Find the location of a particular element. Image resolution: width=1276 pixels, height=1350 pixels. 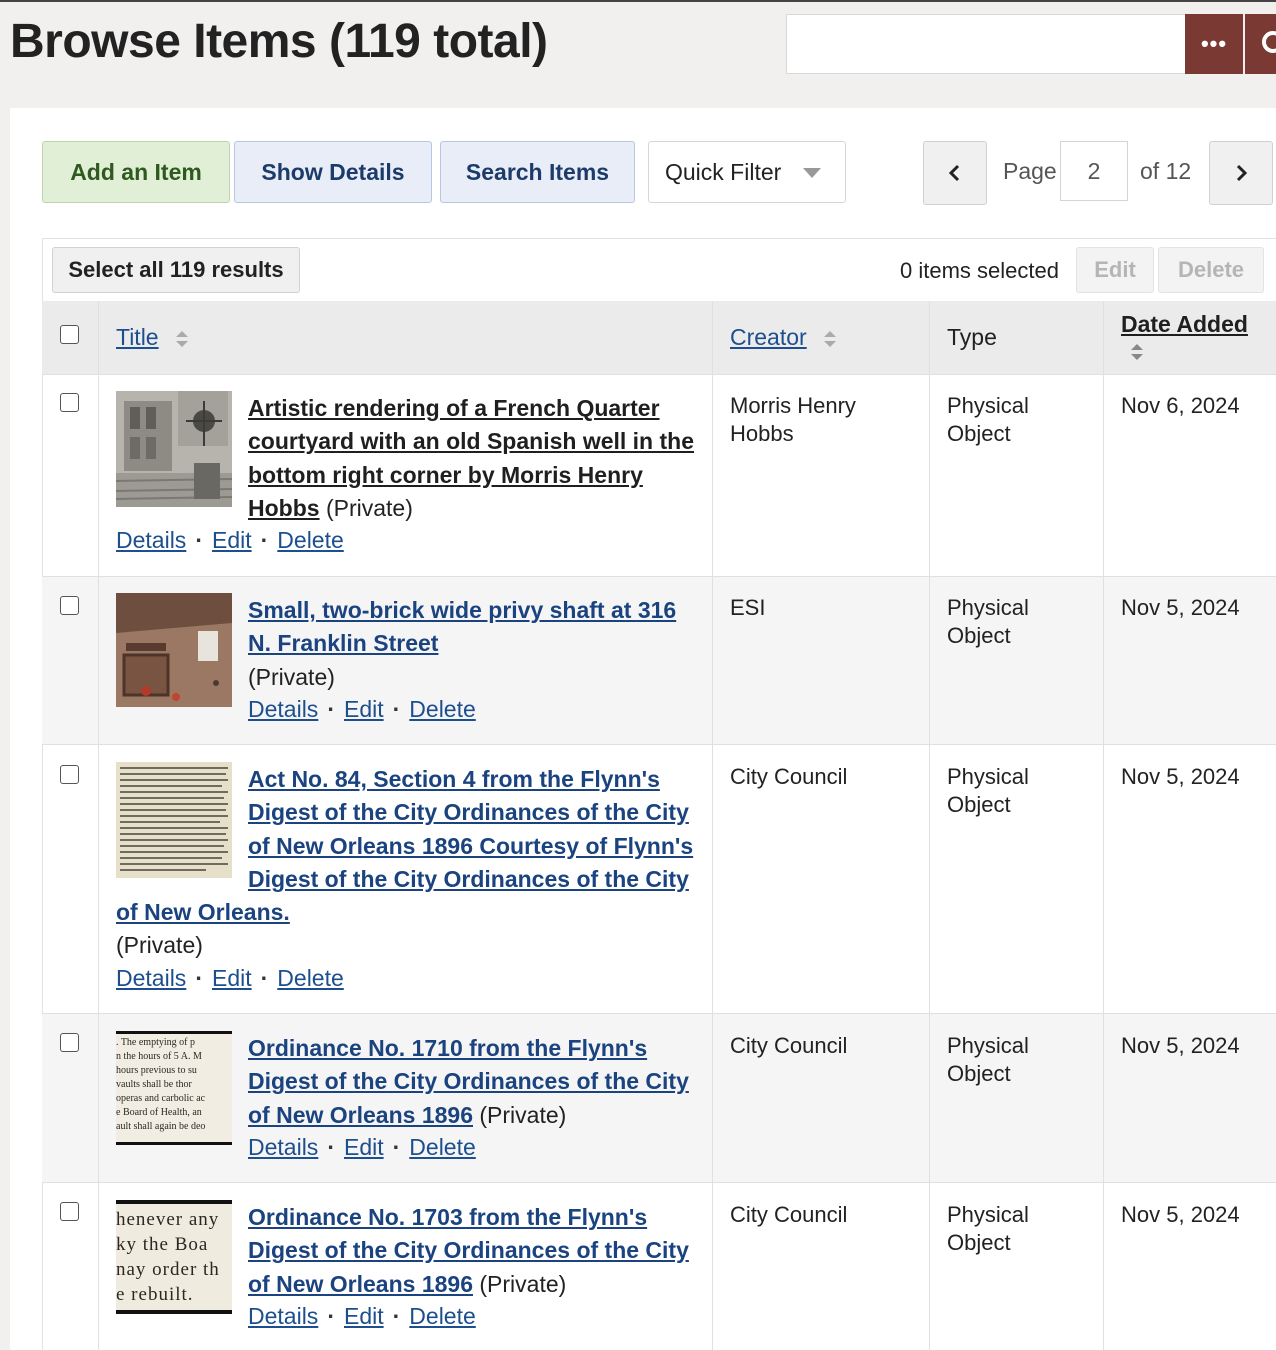

caret-down-icon is located at coordinates (812, 173).